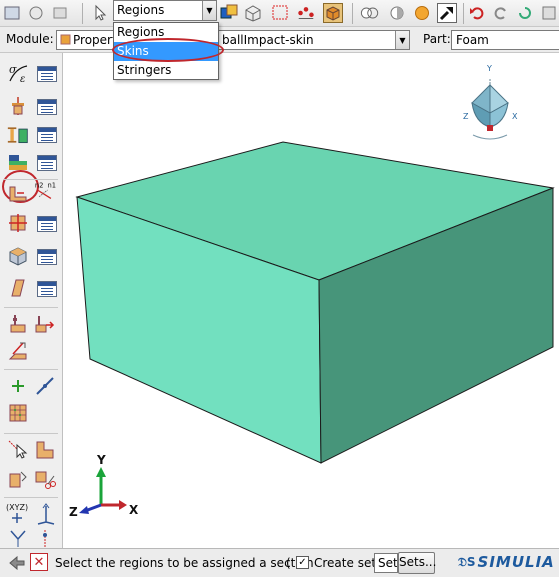 The image size is (559, 577). Describe the element at coordinates (39, 185) in the screenshot. I see `svg-text: n2` at that location.